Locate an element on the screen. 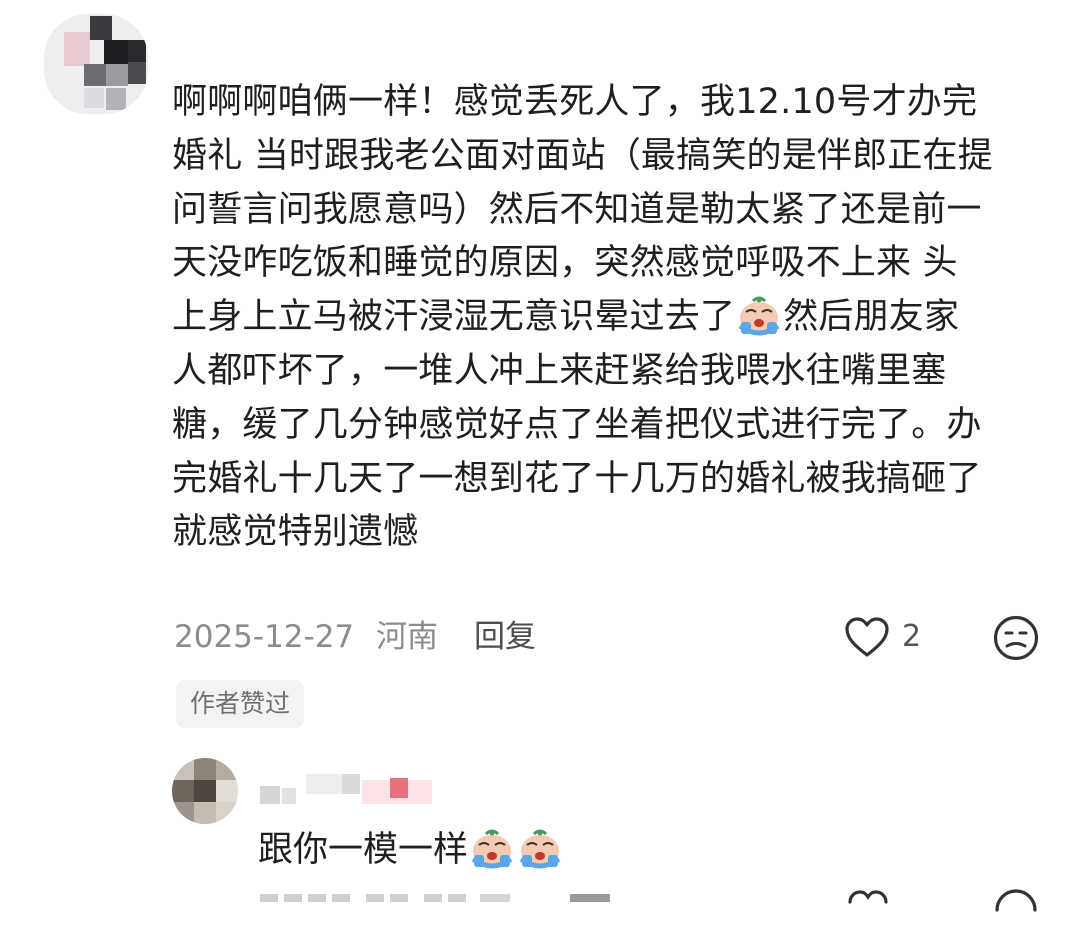 The height and width of the screenshot is (934, 1080). unhappy-face-icon is located at coordinates (1016, 638).